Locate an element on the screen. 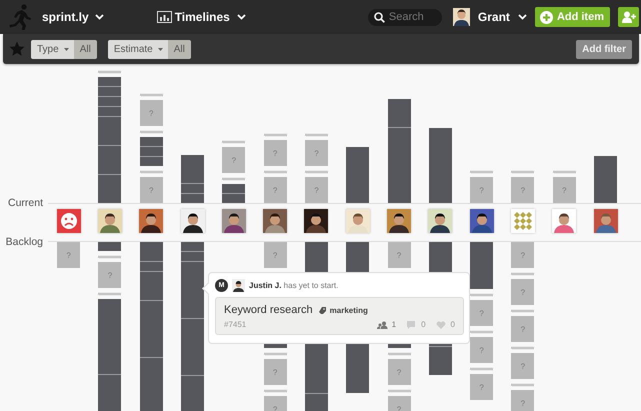 This screenshot has height=411, width=641. app-name: sprint.ly is located at coordinates (65, 17).